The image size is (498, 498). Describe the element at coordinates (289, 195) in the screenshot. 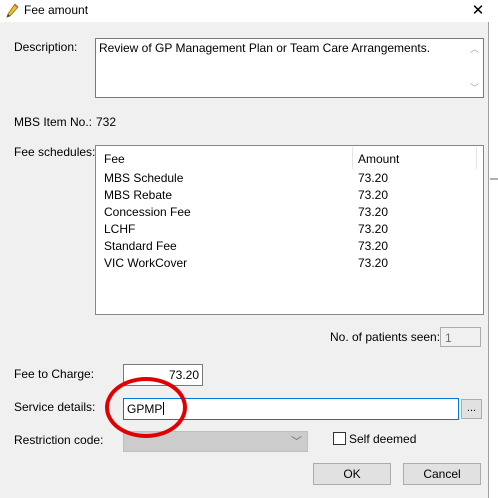

I see `list-item: MBS Rebate 73.20` at that location.